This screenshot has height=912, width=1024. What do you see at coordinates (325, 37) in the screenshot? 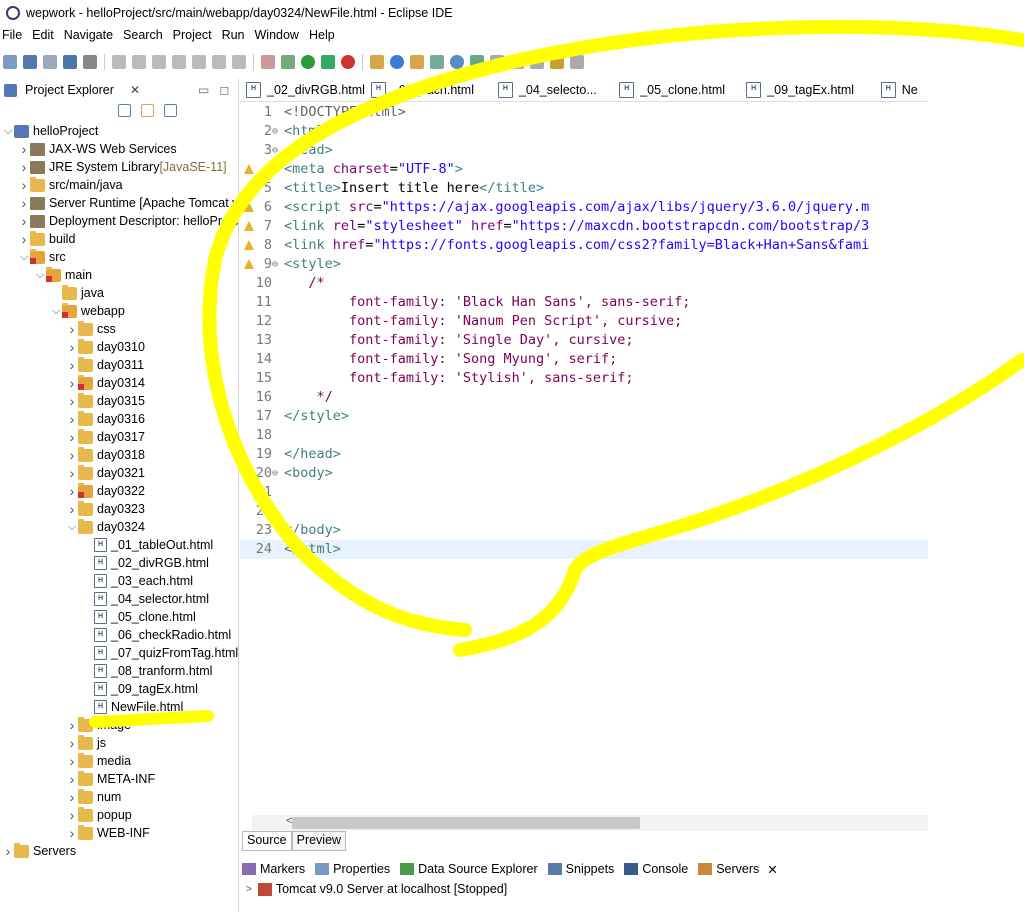
I see `menu-help: Help` at bounding box center [325, 37].